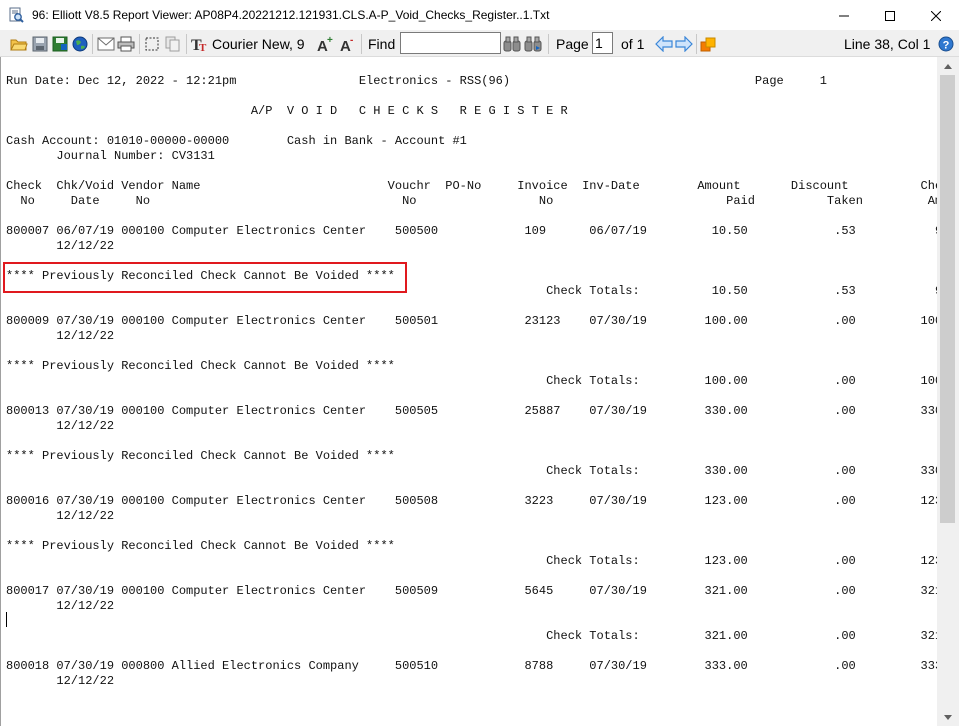 This screenshot has width=959, height=726. I want to click on highlight-box, so click(205, 277).